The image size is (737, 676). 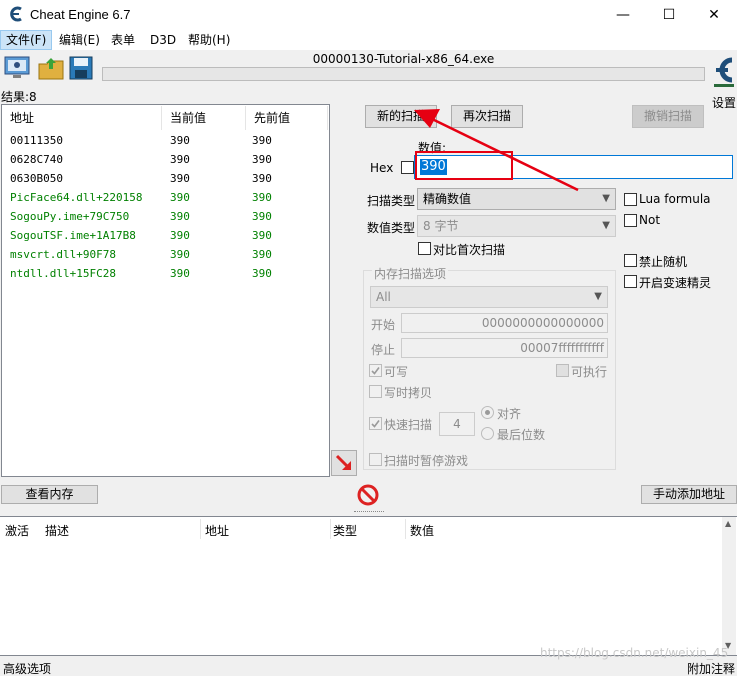 I want to click on value-type-select: 8 字节 ▼, so click(x=516, y=226).